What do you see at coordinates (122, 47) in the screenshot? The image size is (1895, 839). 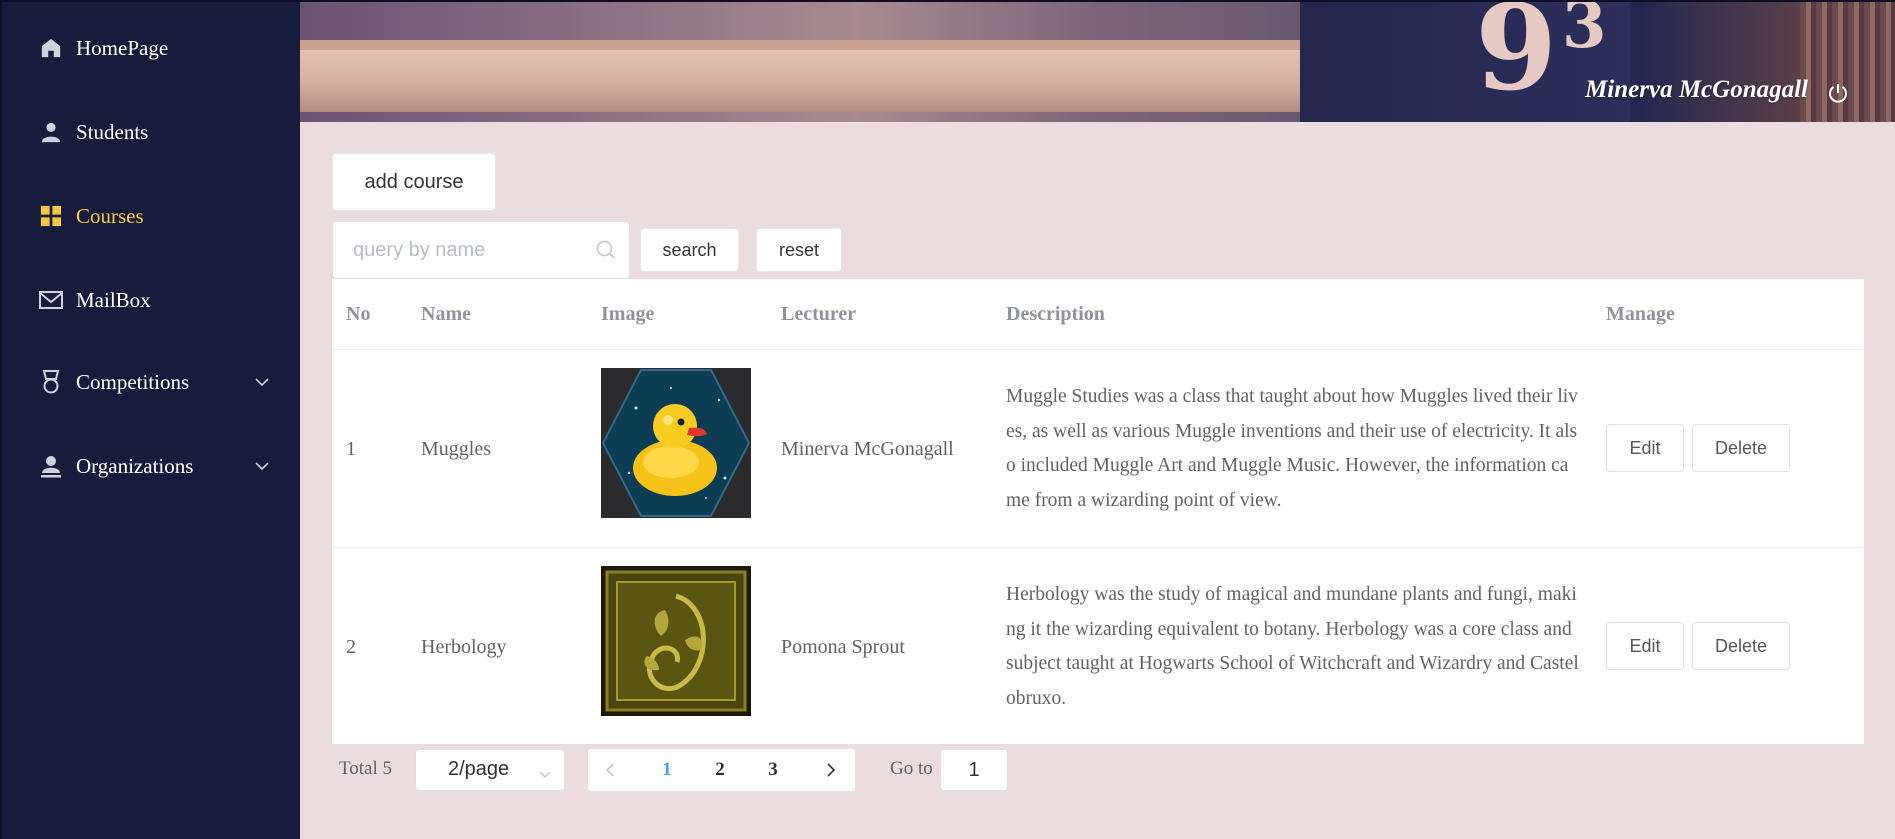 I see `sidebar-item-label: HomePage` at bounding box center [122, 47].